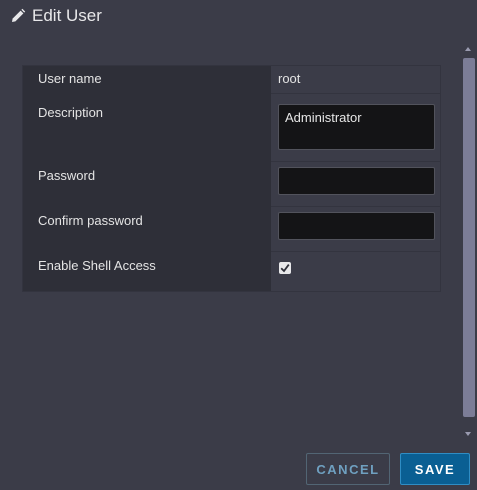 This screenshot has width=477, height=490. I want to click on confirm-password-field, so click(356, 226).